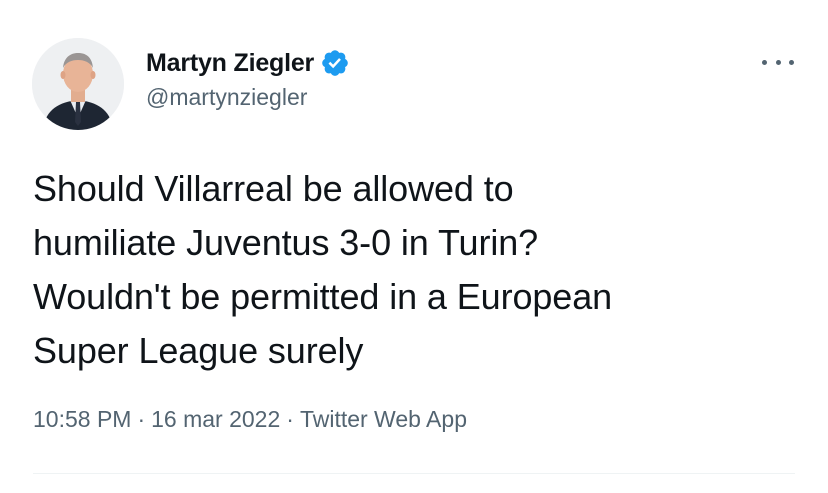 Image resolution: width=828 pixels, height=493 pixels. Describe the element at coordinates (286, 242) in the screenshot. I see `tweet-text-line: humiliate Juventus 3-0 in Turin?` at that location.